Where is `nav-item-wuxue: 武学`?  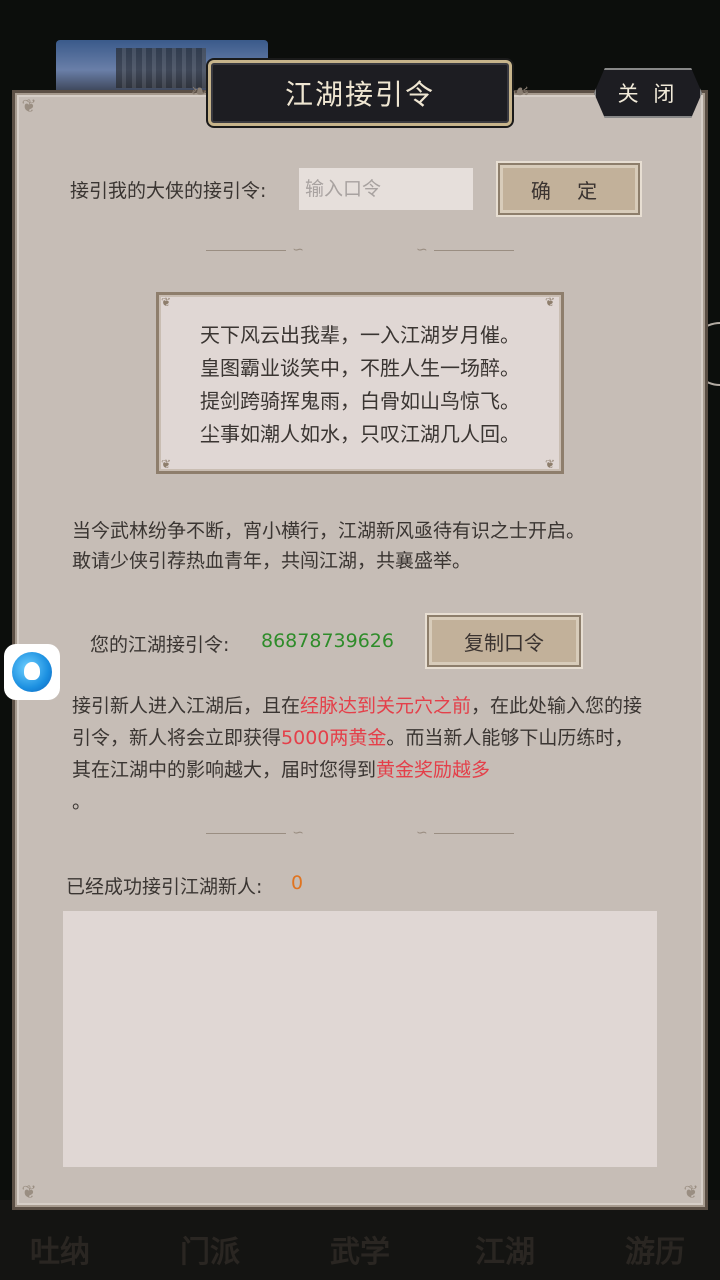
nav-item-wuxue: 武学 is located at coordinates (360, 1252).